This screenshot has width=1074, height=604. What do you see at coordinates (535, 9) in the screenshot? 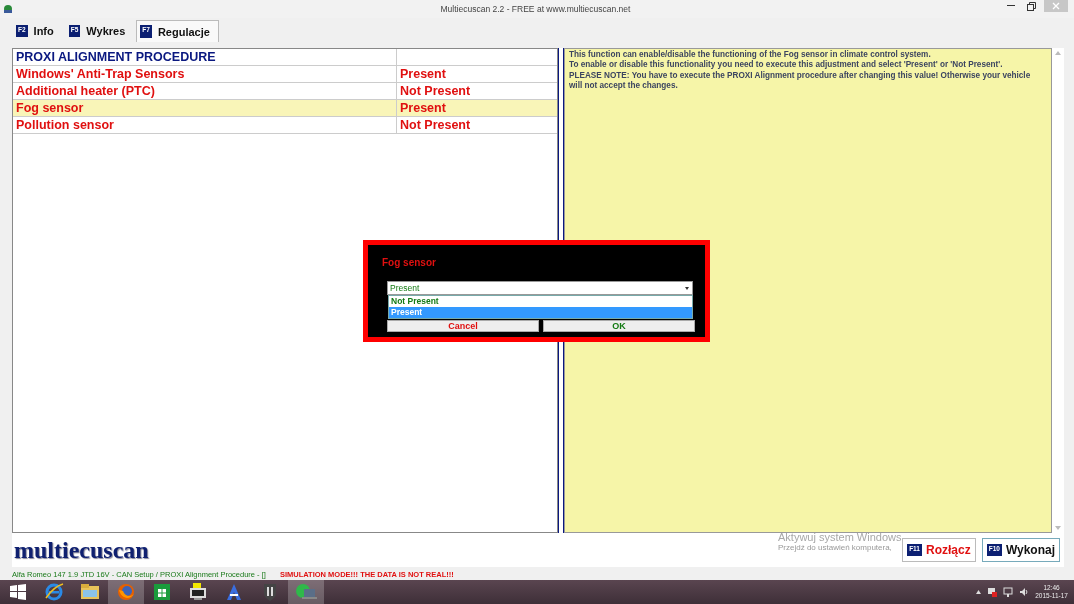
I see `window-title: Multiecuscan 2.2 - FREE at www.multiecuscan.net` at bounding box center [535, 9].